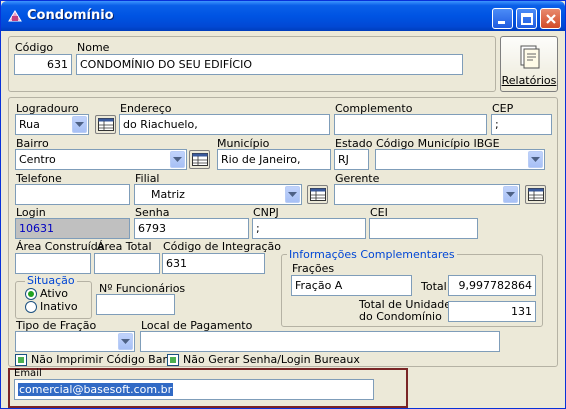 This screenshot has height=409, width=566. I want to click on fracoes-label: Frações, so click(313, 268).